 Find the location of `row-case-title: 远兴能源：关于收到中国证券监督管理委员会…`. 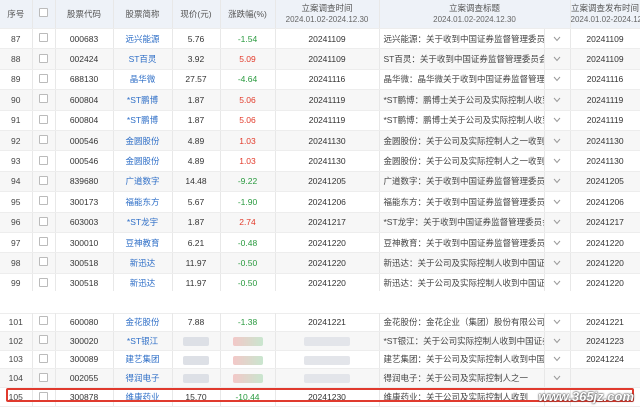

row-case-title: 远兴能源：关于收到中国证券监督管理委员会… is located at coordinates (462, 39).